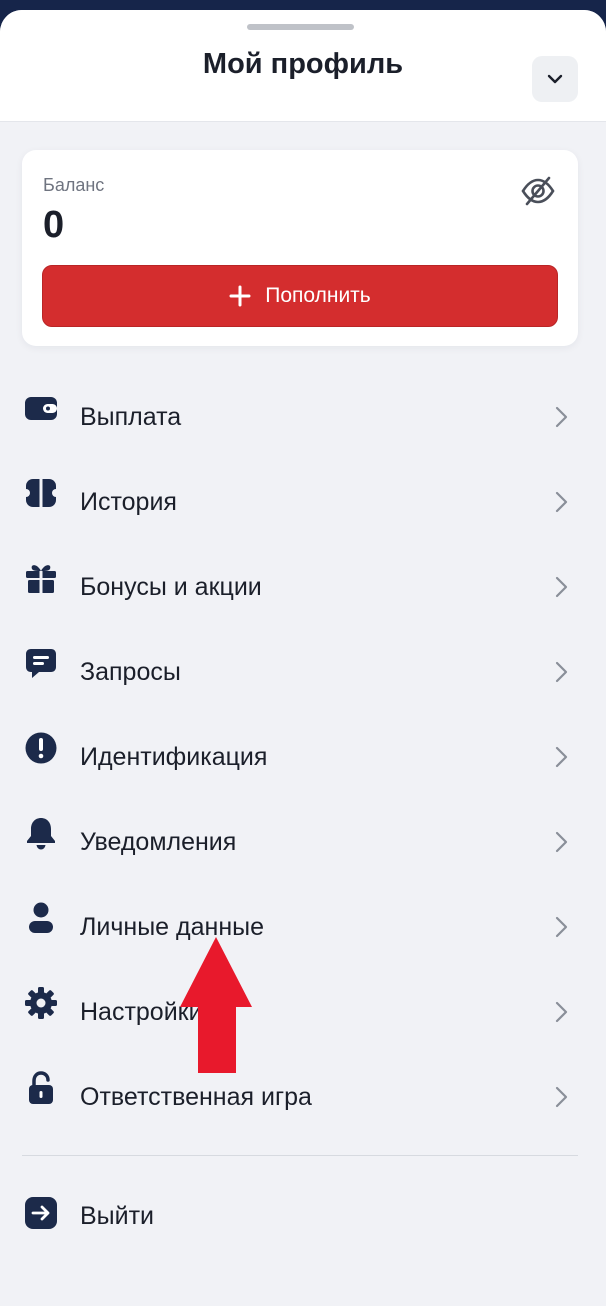  Describe the element at coordinates (300, 248) in the screenshot. I see `balance-card: Баланс 0 Пополнить` at that location.